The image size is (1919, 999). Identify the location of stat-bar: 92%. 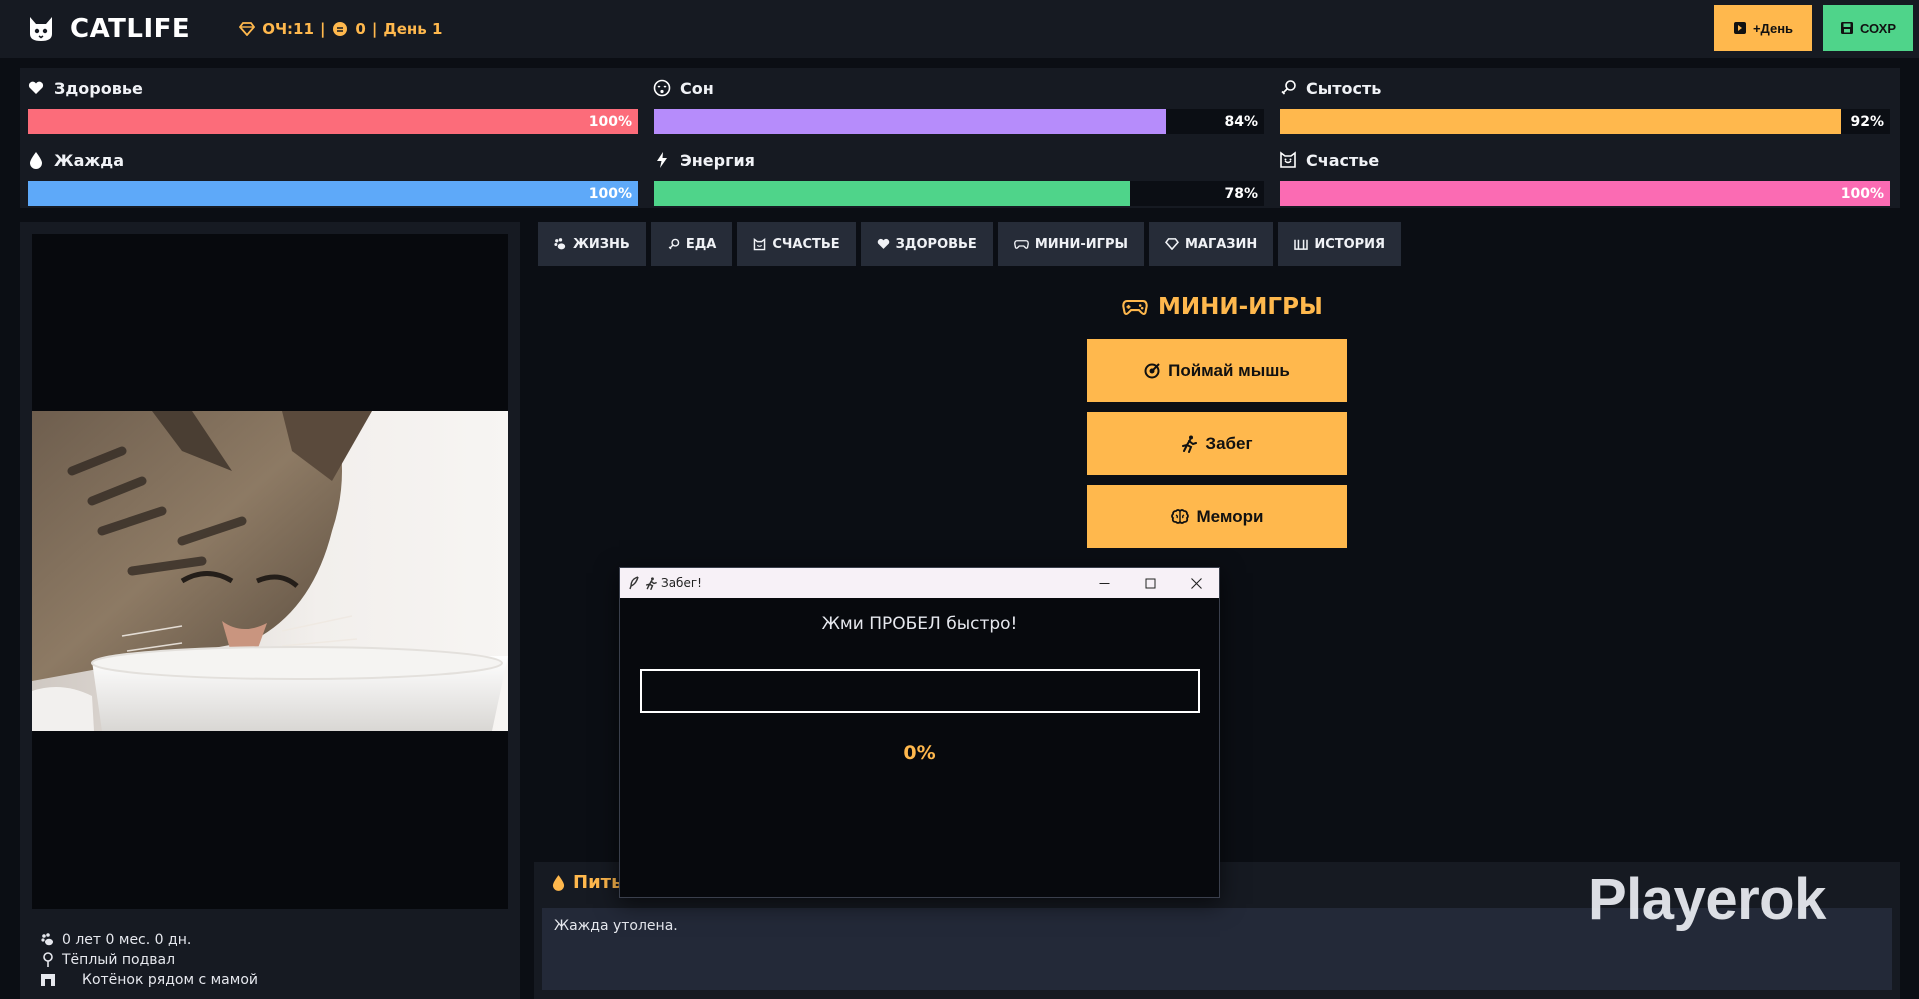
(1585, 121).